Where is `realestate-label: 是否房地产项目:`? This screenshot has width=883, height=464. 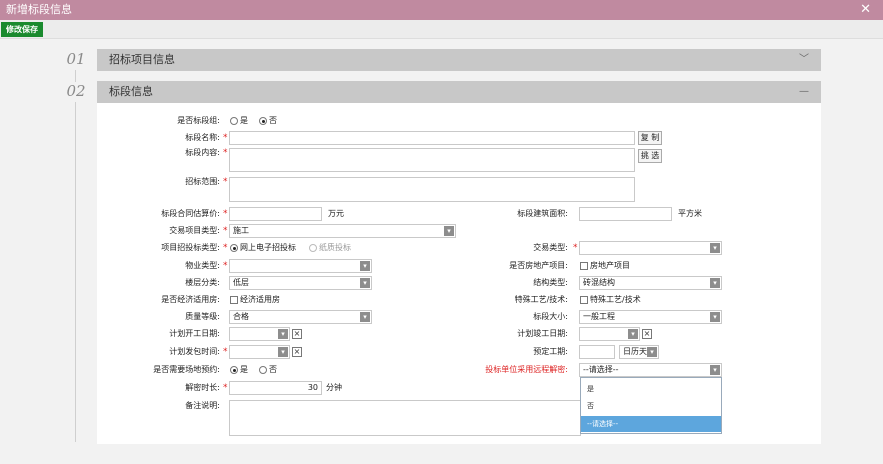
realestate-label: 是否房地产项目: is located at coordinates (538, 265).